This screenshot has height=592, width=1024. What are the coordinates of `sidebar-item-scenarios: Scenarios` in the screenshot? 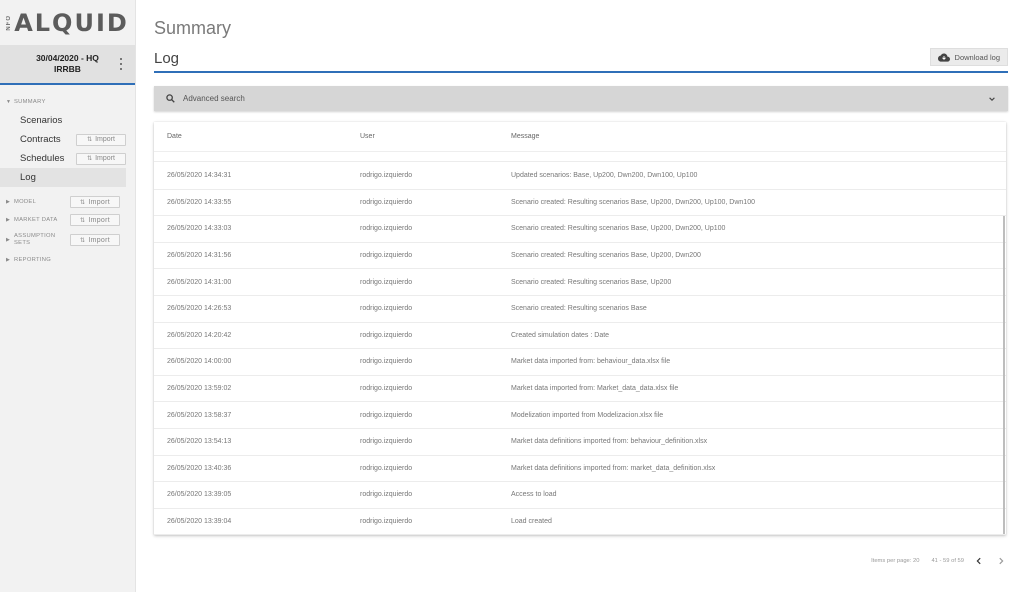 It's located at (67, 120).